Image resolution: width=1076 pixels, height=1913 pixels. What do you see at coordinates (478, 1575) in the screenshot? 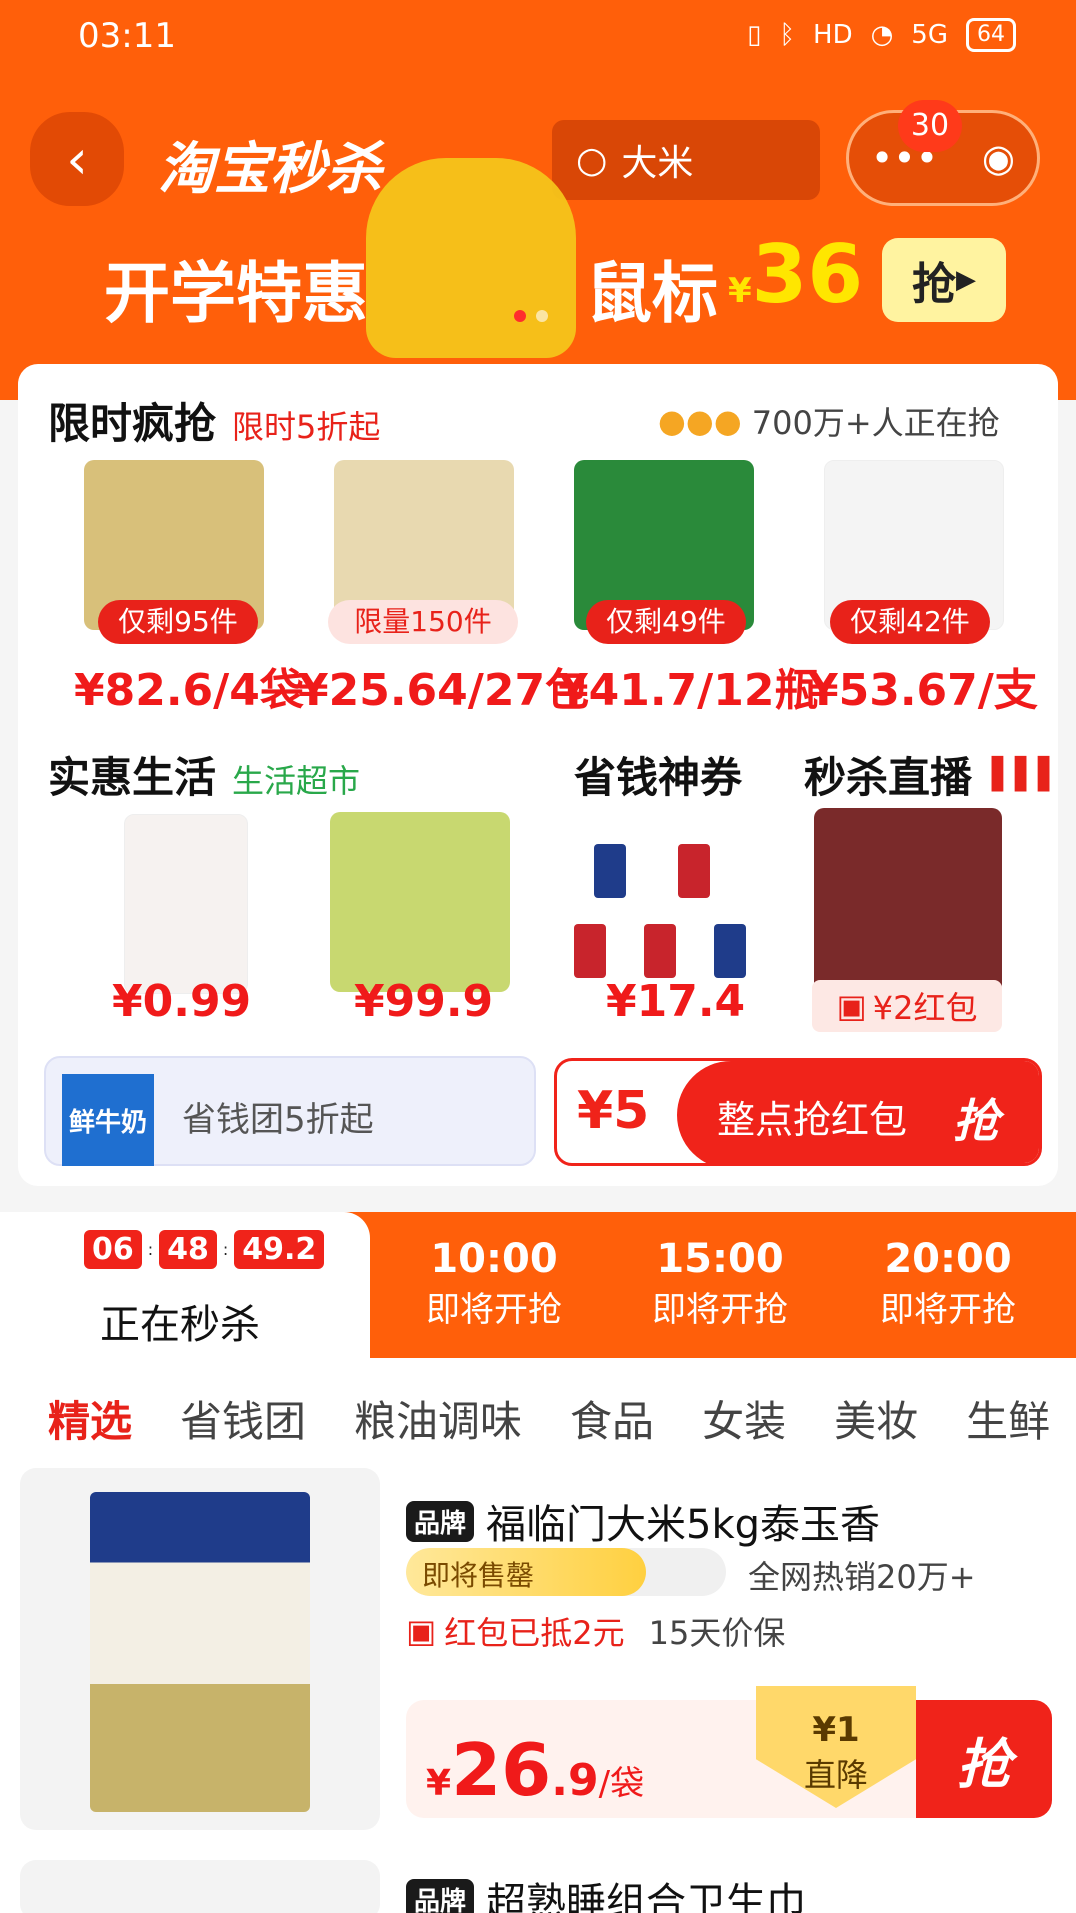
I see `stock-label: 即将售罄` at bounding box center [478, 1575].